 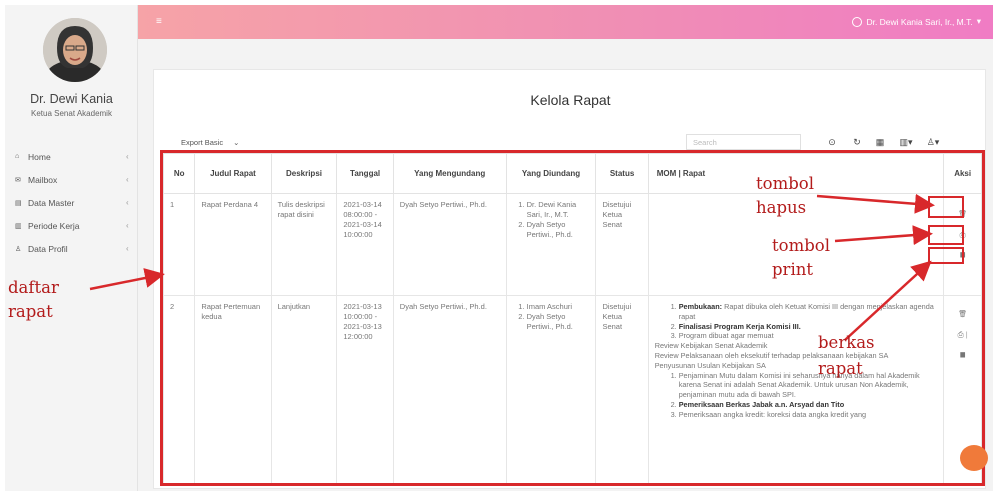 I want to click on mail-icon: ✉, so click(x=18, y=180).